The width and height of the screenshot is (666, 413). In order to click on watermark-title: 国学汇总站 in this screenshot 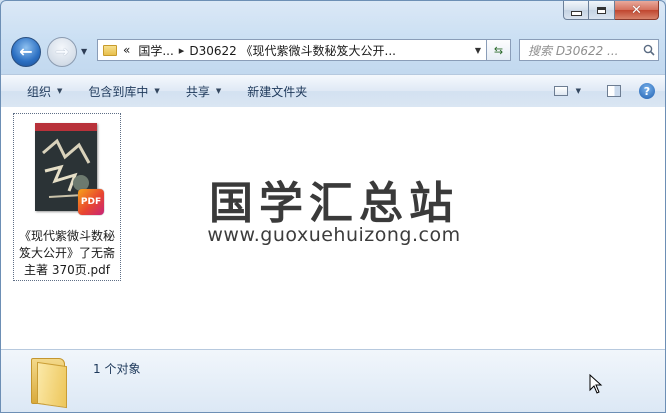, I will do `click(334, 203)`.